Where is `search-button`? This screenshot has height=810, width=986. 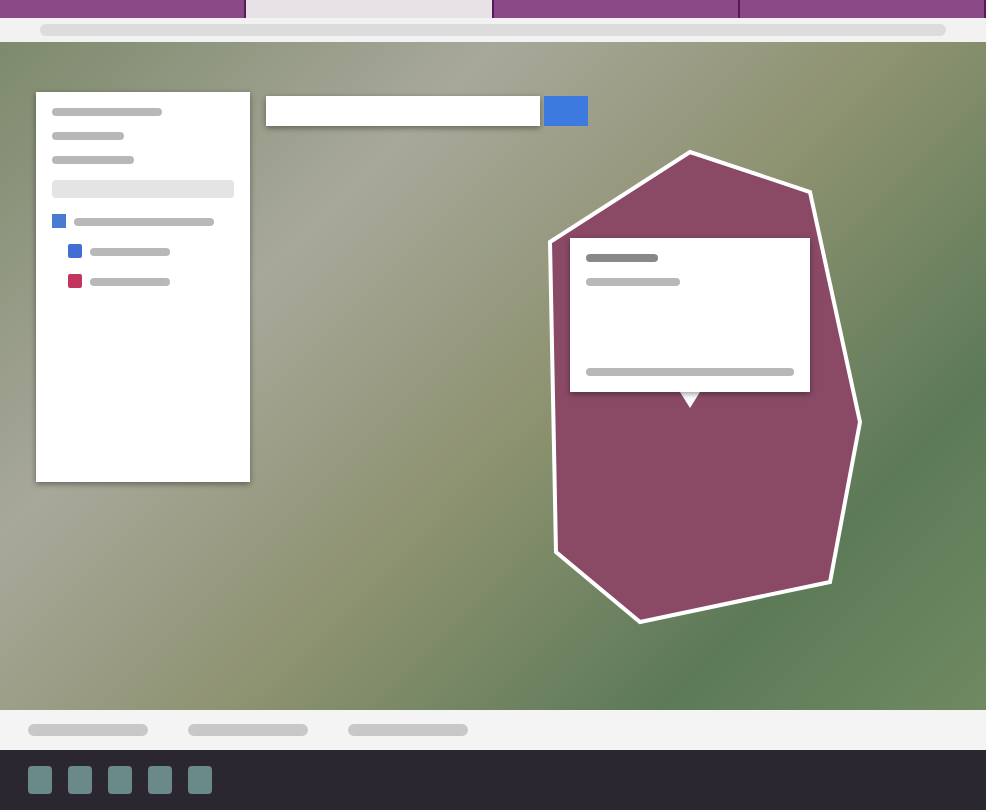 search-button is located at coordinates (566, 111).